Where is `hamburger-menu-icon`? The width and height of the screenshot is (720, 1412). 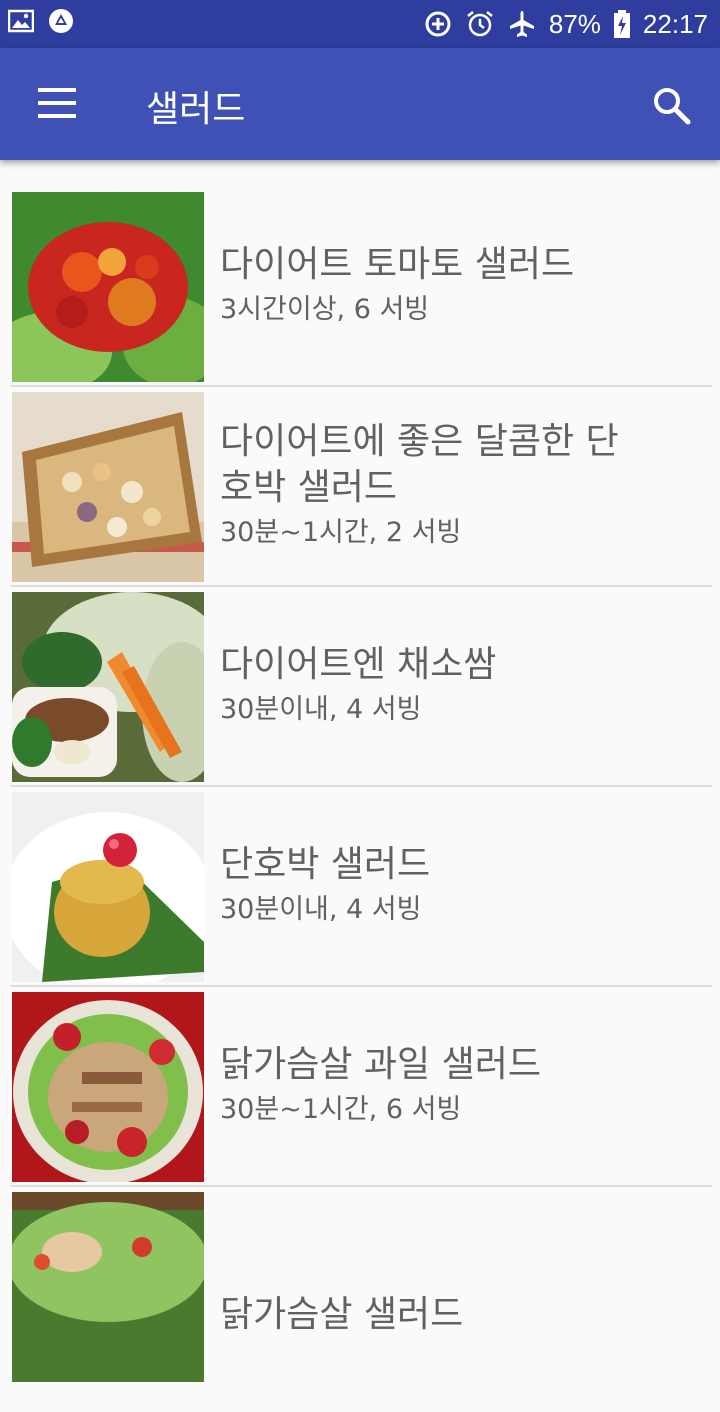 hamburger-menu-icon is located at coordinates (57, 105).